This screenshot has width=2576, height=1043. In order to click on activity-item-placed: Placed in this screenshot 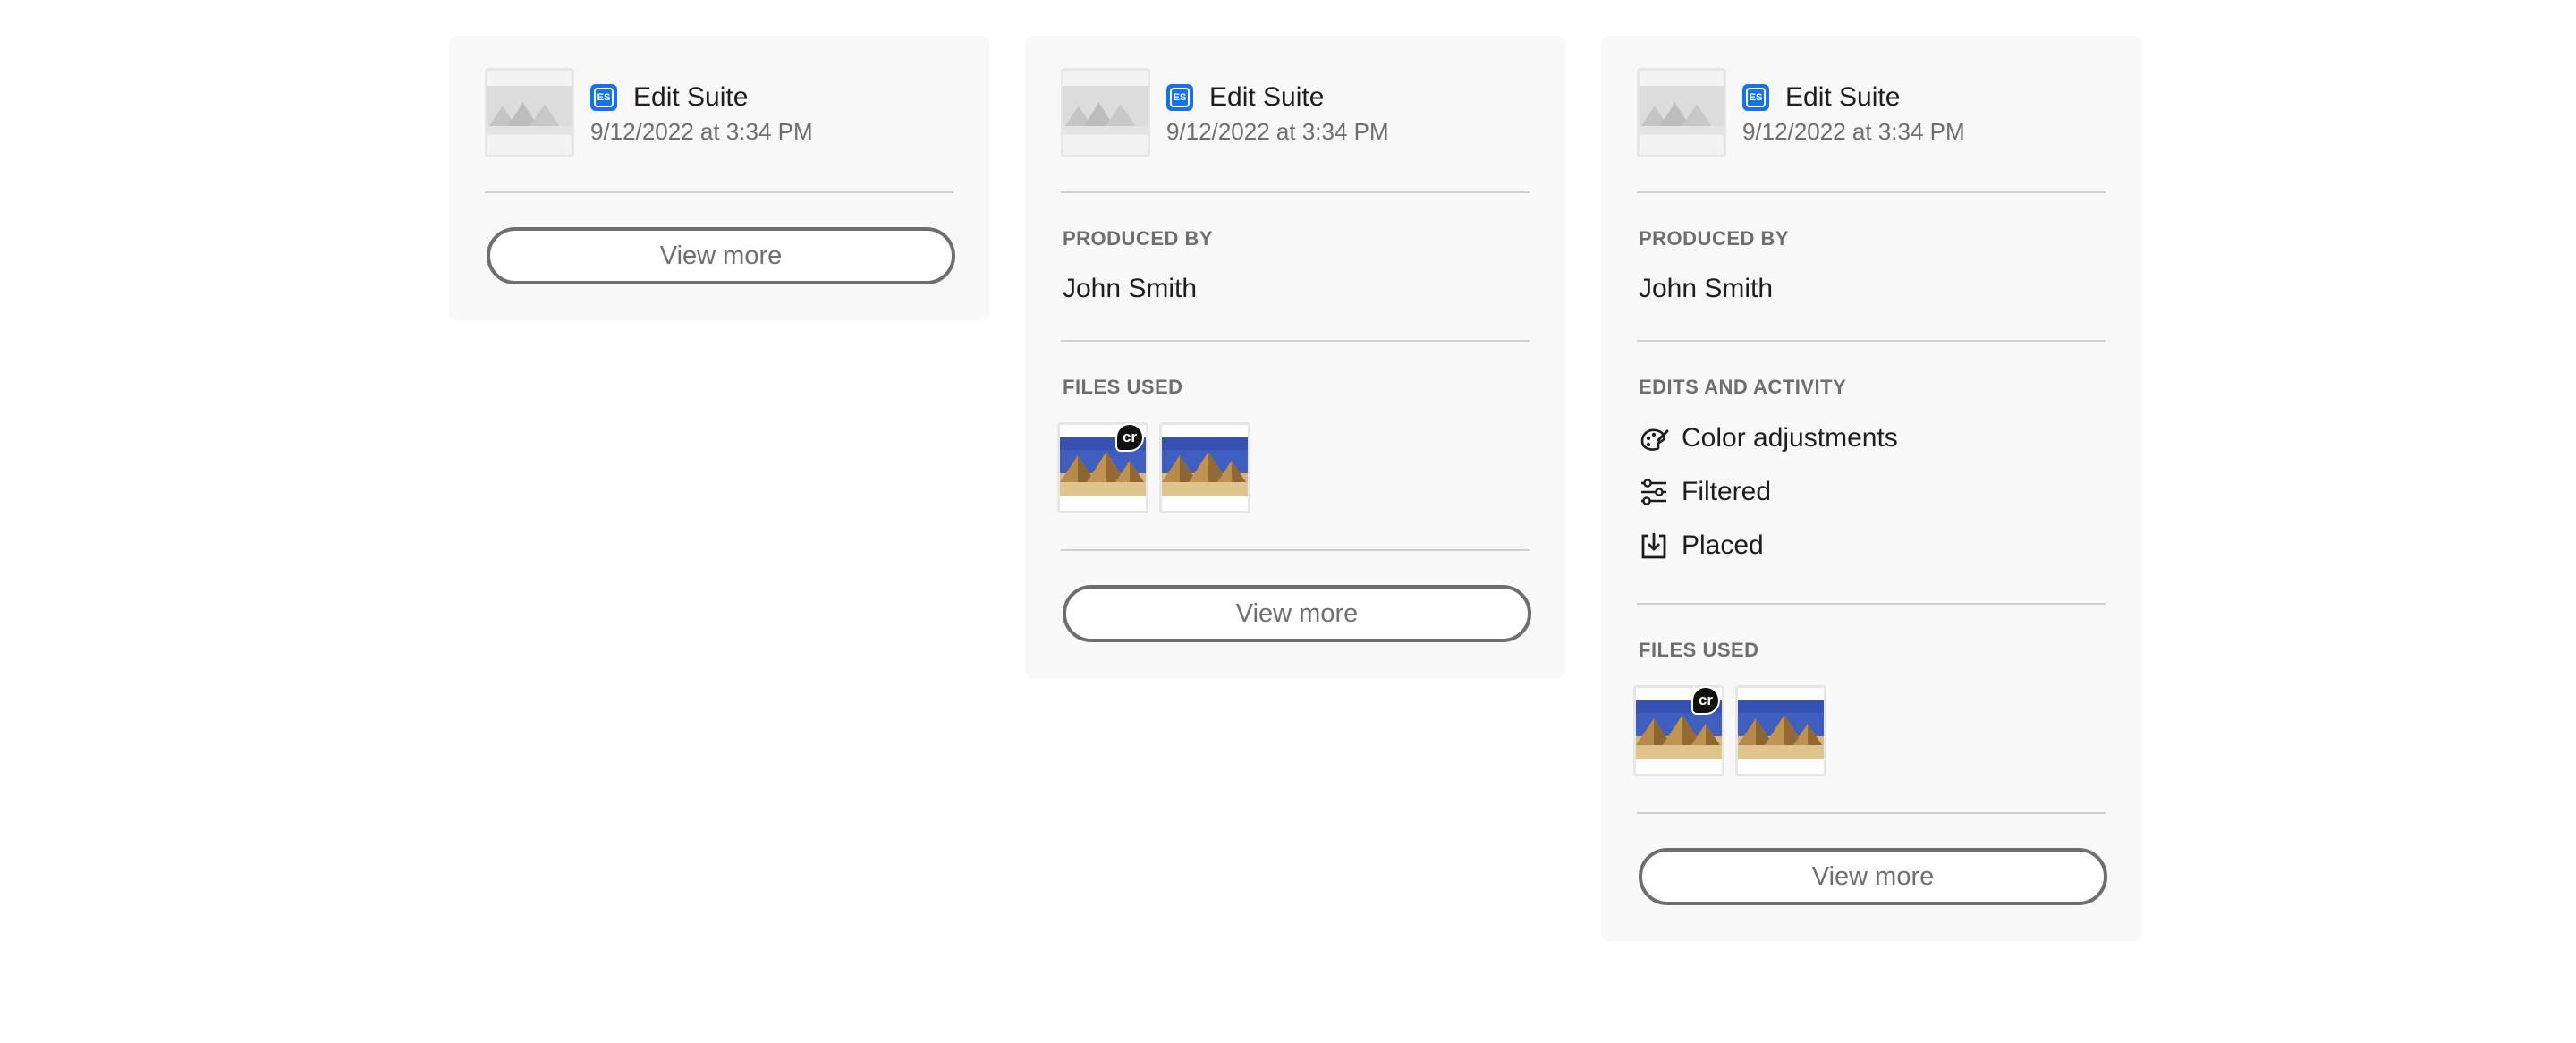, I will do `click(1871, 545)`.